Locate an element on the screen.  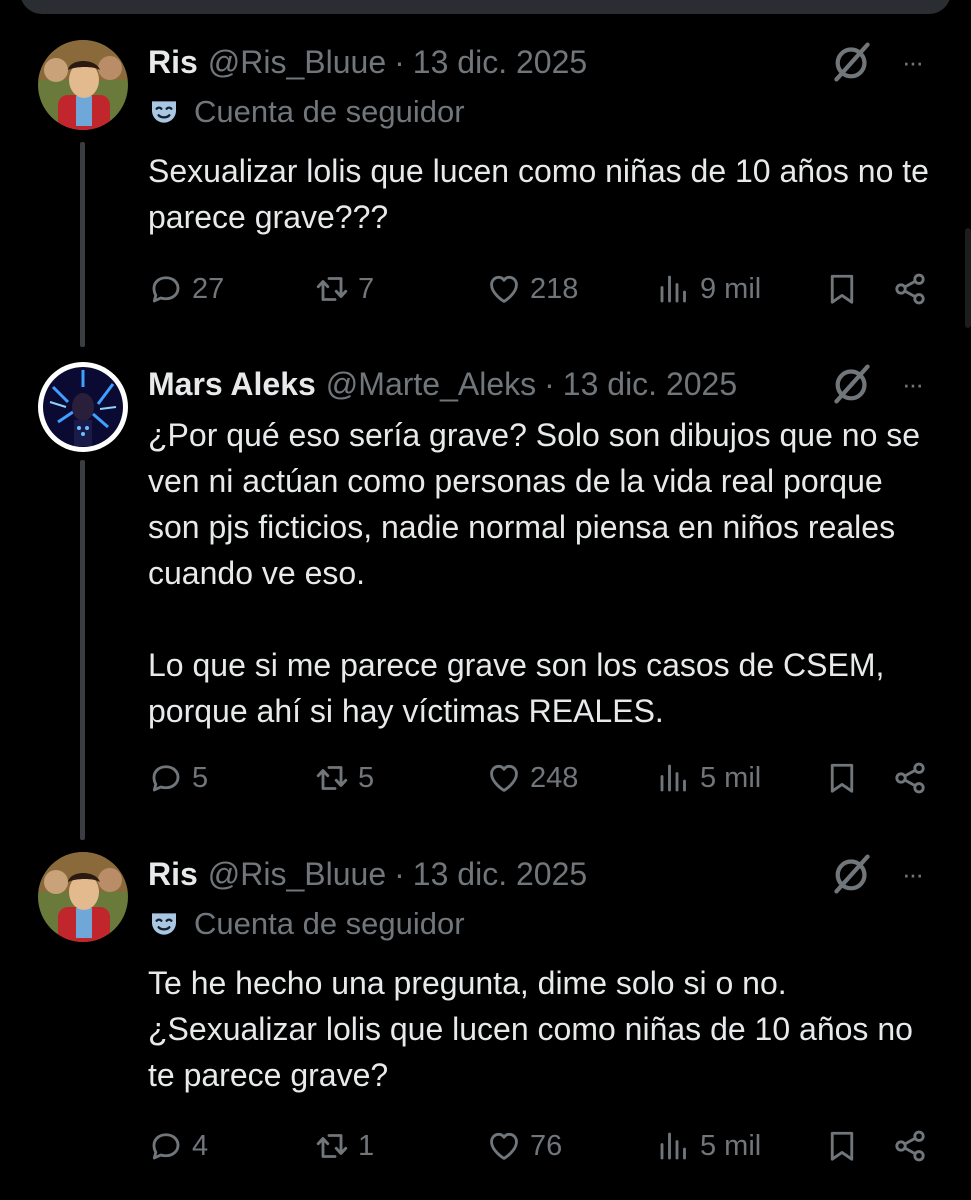
retweet-button: 5 is located at coordinates (344, 778).